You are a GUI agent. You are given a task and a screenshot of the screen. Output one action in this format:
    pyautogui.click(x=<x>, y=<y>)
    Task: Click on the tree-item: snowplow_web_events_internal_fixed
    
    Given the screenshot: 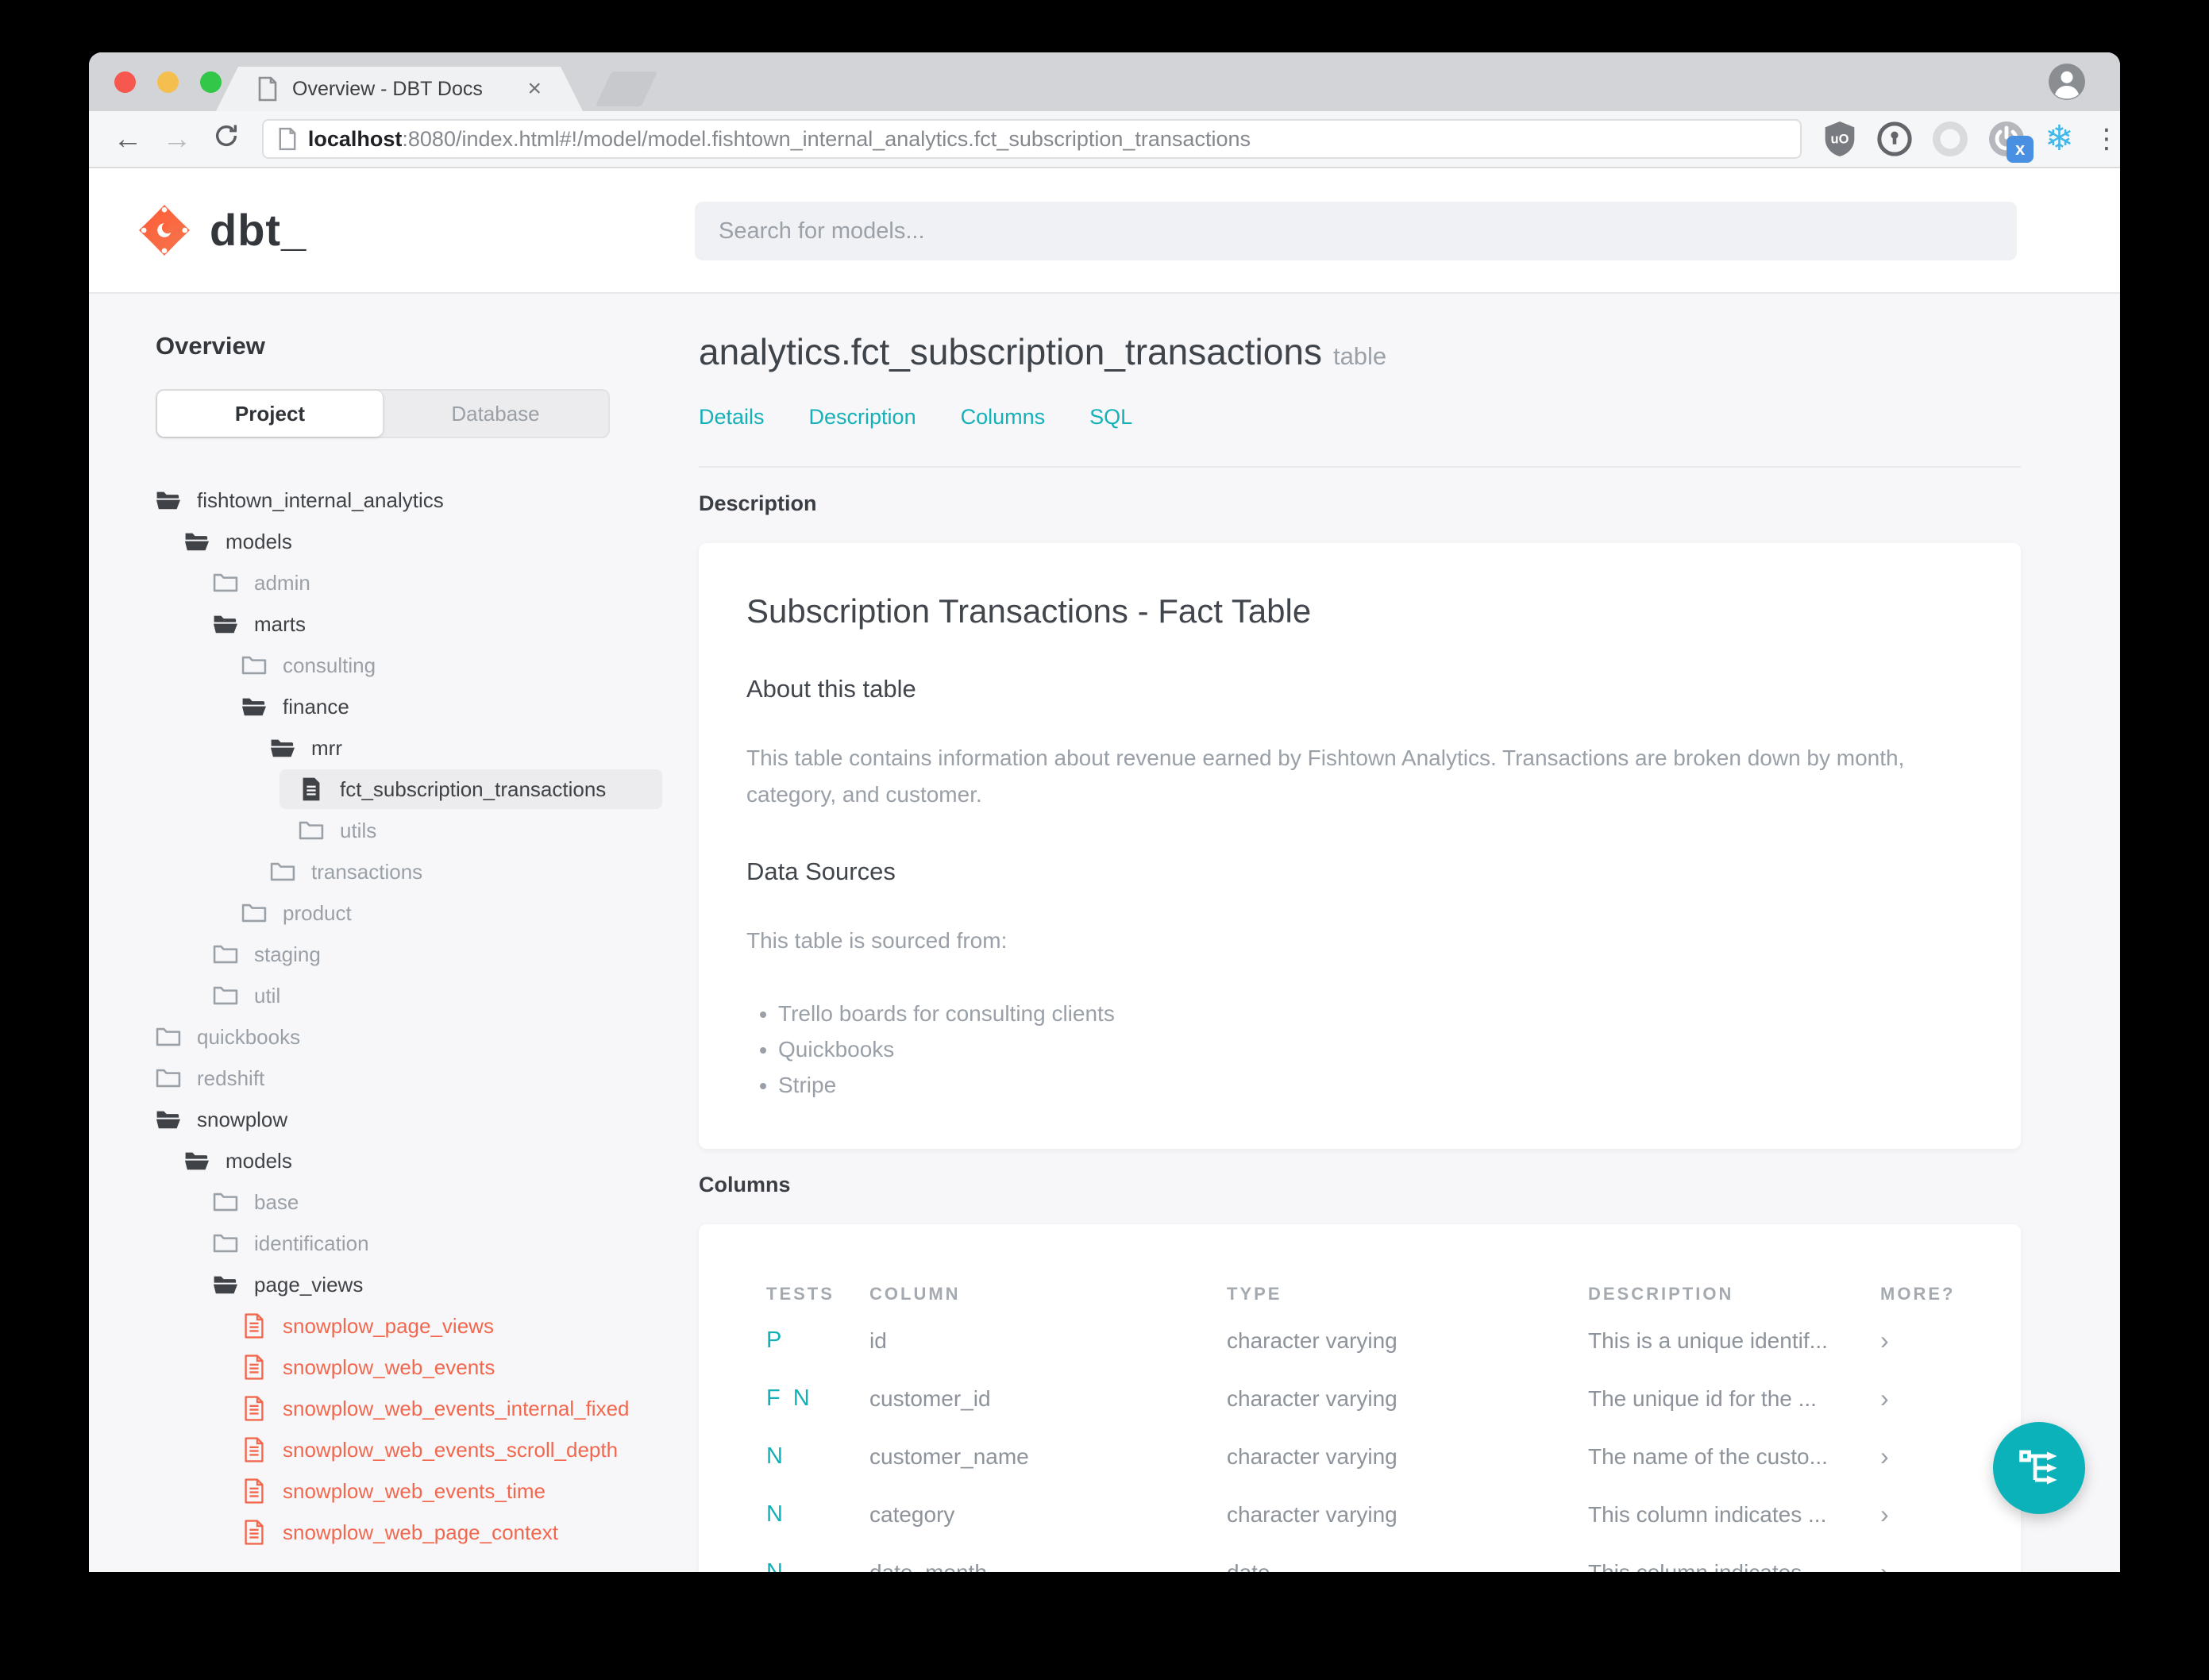 What is the action you would take?
    pyautogui.click(x=394, y=1408)
    